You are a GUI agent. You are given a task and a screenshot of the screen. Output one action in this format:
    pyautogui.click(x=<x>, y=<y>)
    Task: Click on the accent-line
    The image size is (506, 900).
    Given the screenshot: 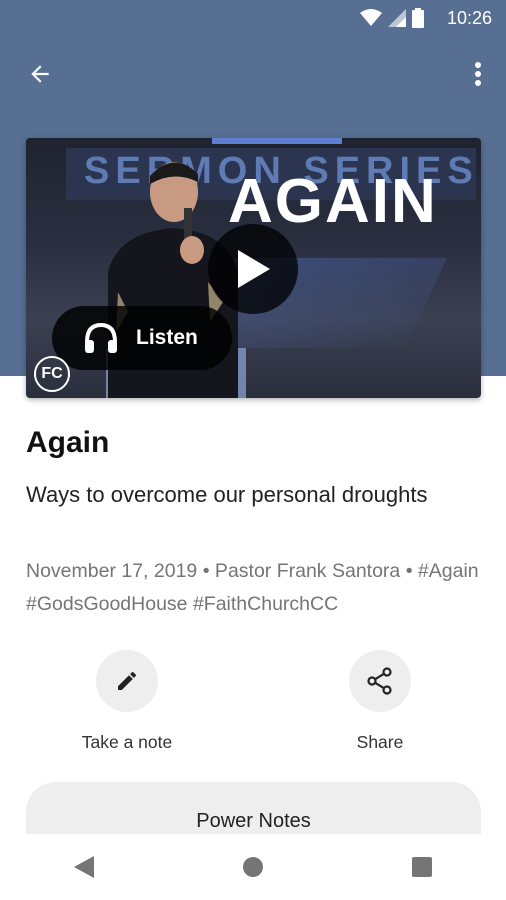 What is the action you would take?
    pyautogui.click(x=277, y=141)
    